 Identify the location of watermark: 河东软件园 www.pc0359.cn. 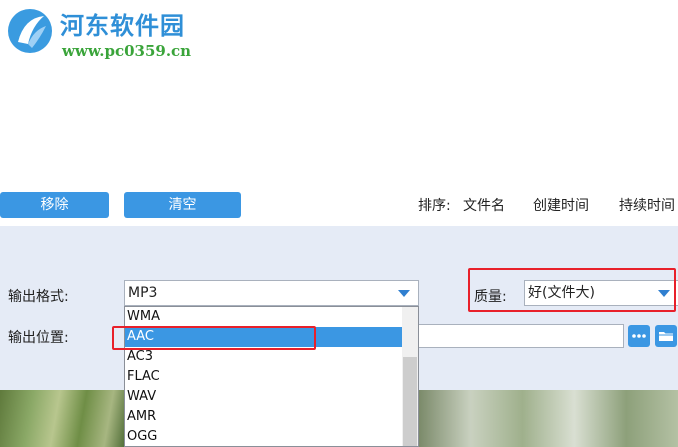
(115, 35).